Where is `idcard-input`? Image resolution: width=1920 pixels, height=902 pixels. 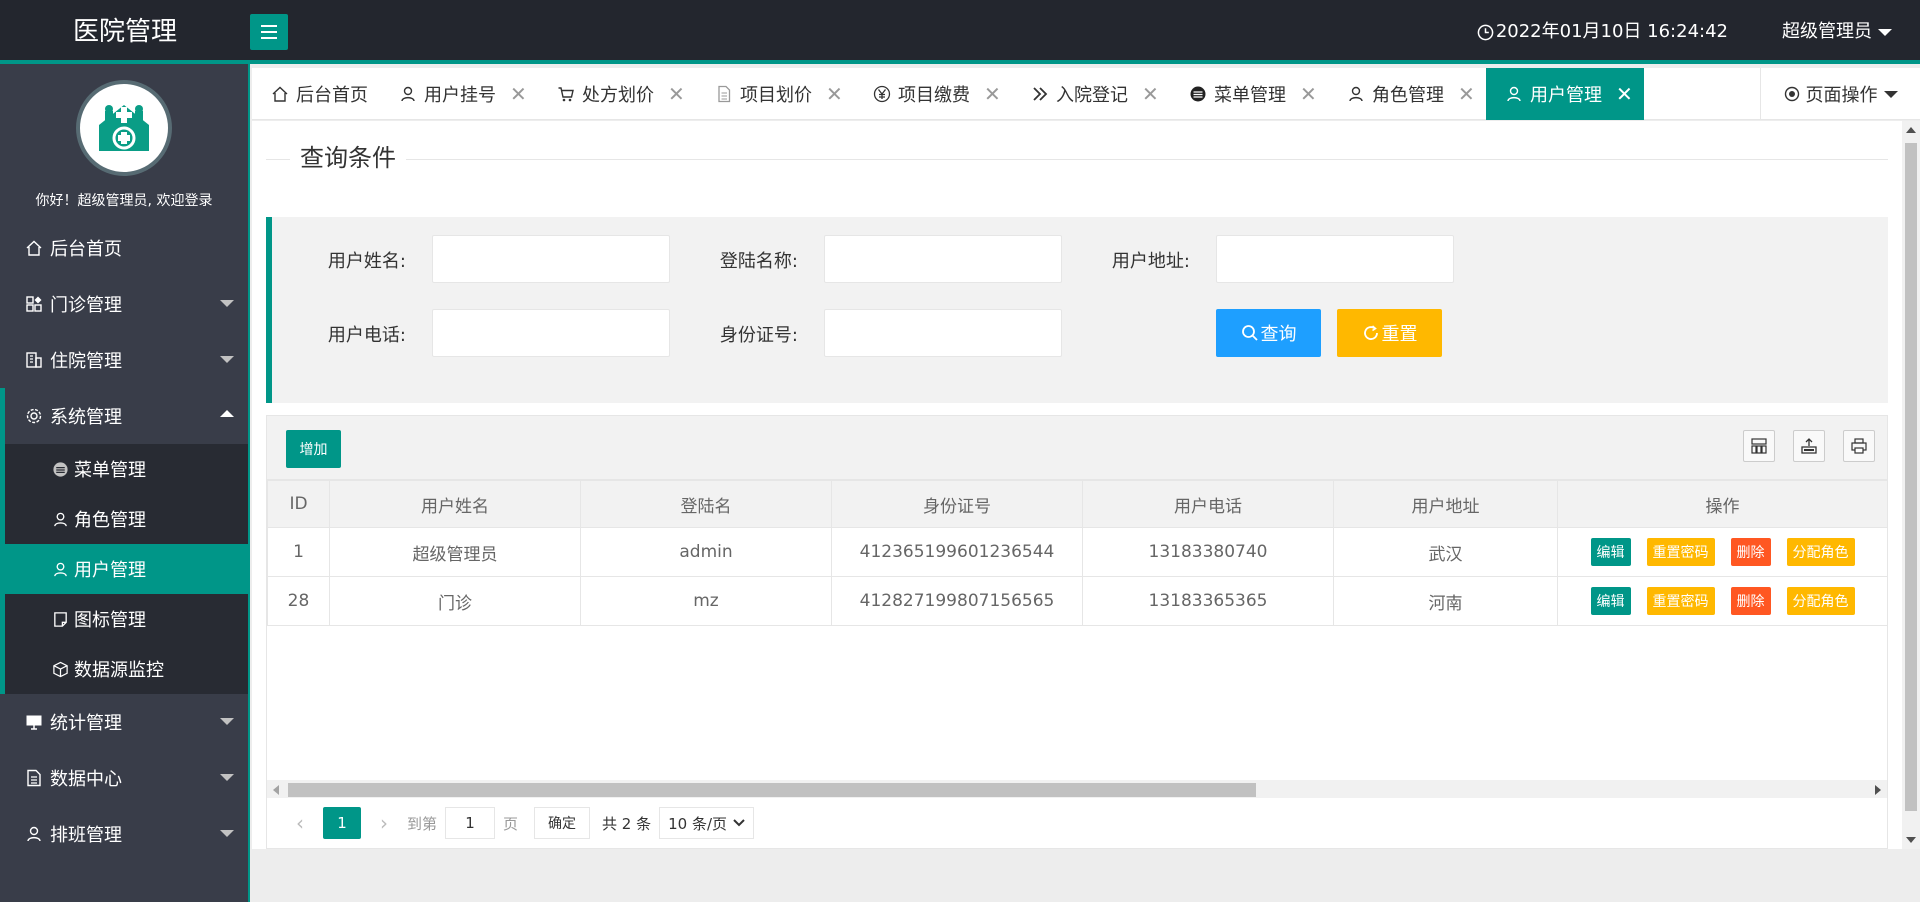 idcard-input is located at coordinates (943, 333).